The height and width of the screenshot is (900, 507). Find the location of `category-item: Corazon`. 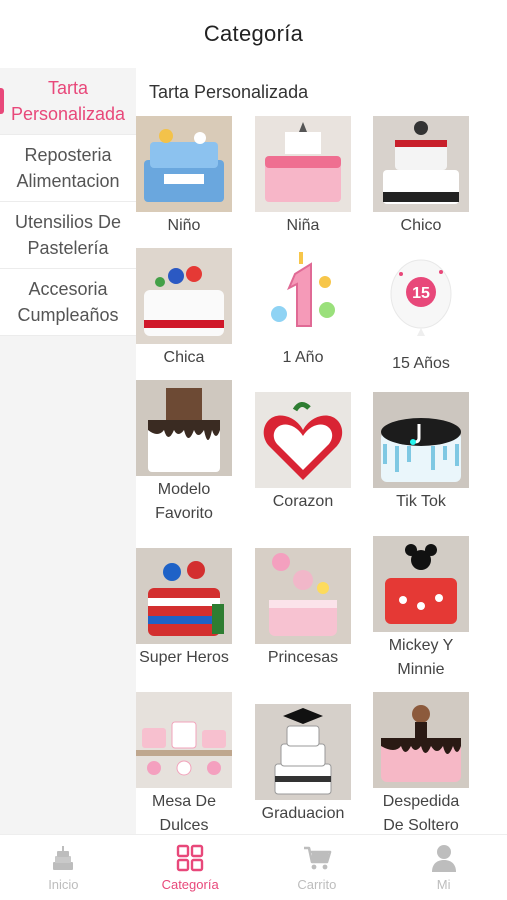

category-item: Corazon is located at coordinates (303, 453).